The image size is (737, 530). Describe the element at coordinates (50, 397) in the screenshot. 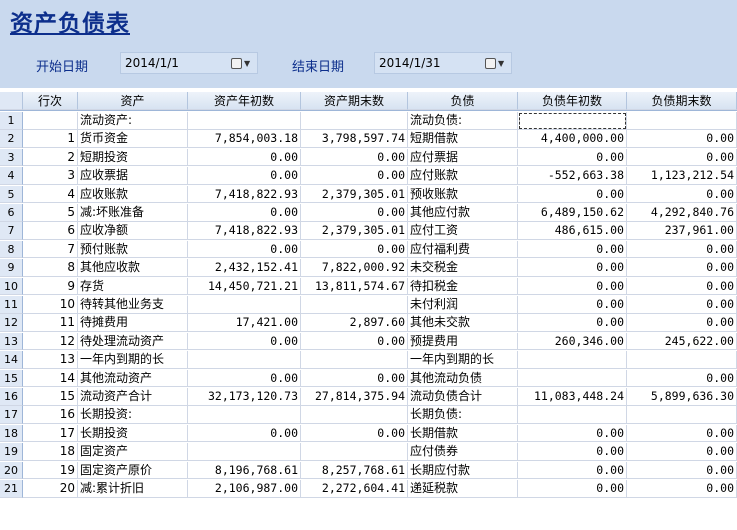

I see `line-number: 15` at that location.